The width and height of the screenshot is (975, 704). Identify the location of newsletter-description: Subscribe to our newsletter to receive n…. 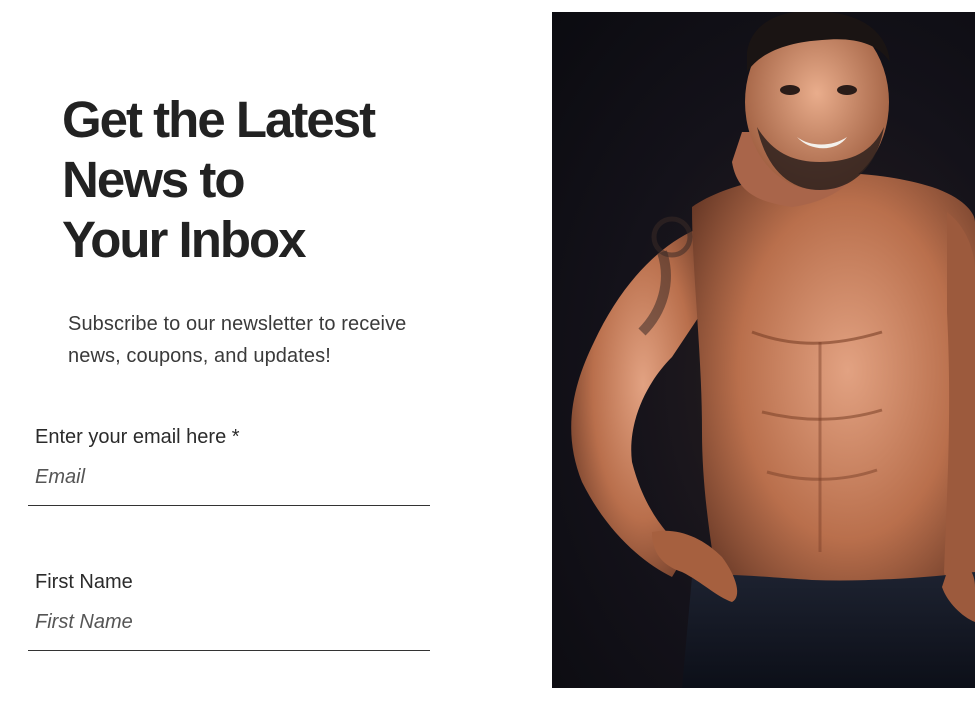
(283, 340).